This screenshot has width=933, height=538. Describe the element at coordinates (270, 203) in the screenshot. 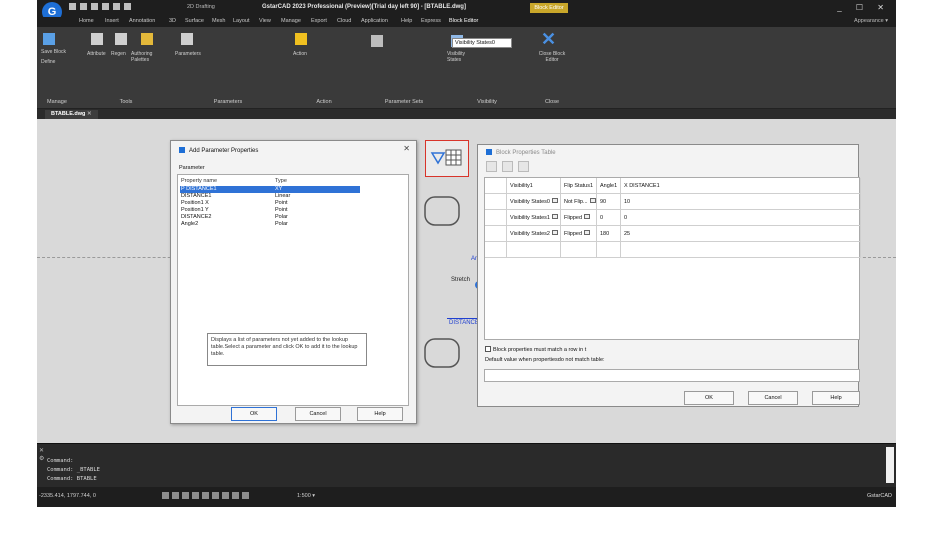

I see `parameter-row: Position1 X Point` at that location.